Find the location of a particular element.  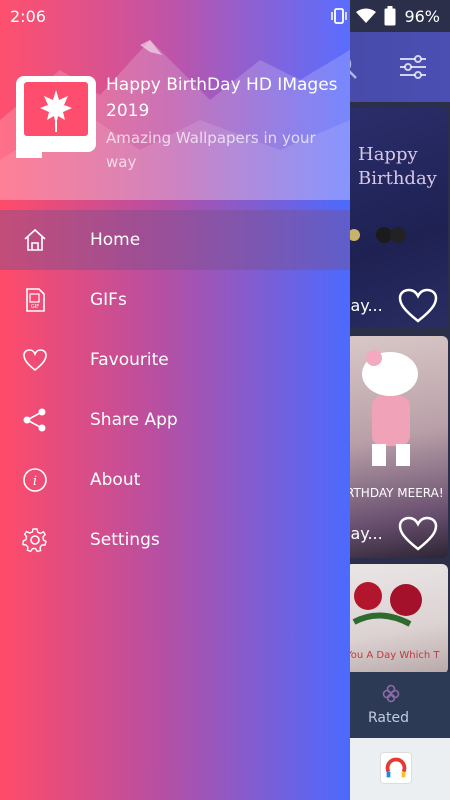

status-icons: 96% is located at coordinates (385, 16).